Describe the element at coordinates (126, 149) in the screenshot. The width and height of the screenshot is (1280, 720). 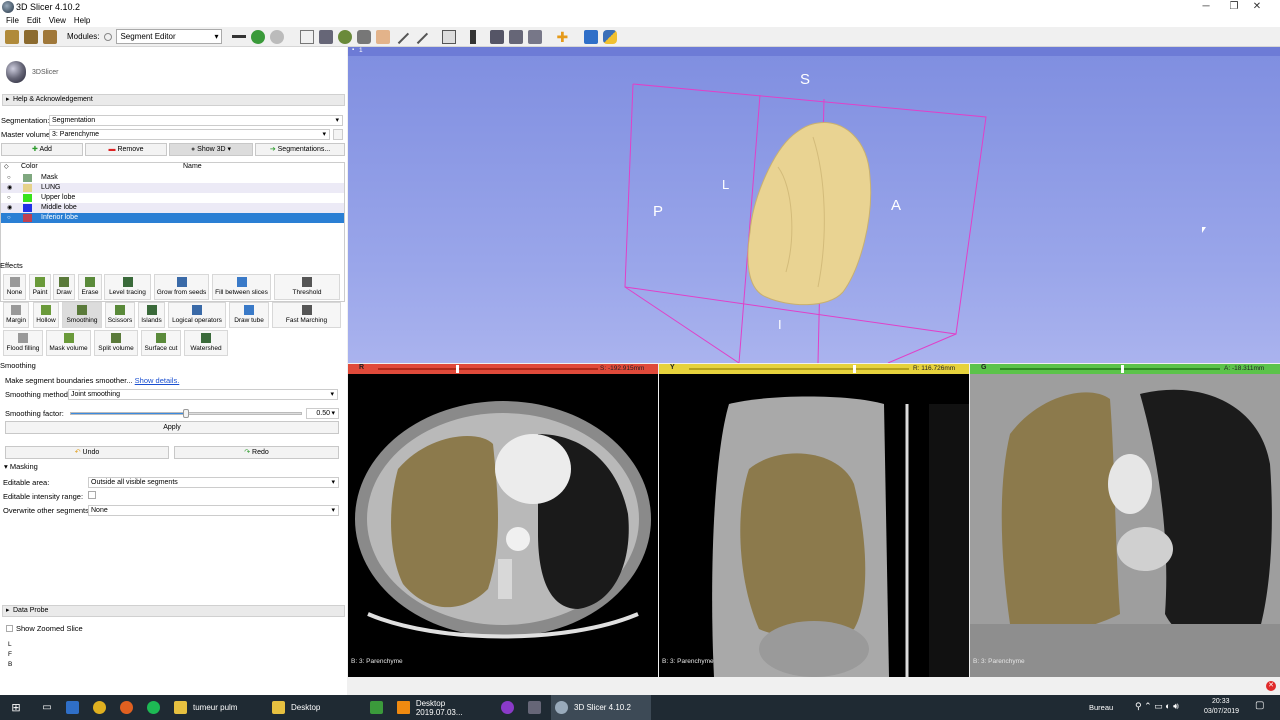
I see `remove-segment-button: ▬ Remove` at that location.